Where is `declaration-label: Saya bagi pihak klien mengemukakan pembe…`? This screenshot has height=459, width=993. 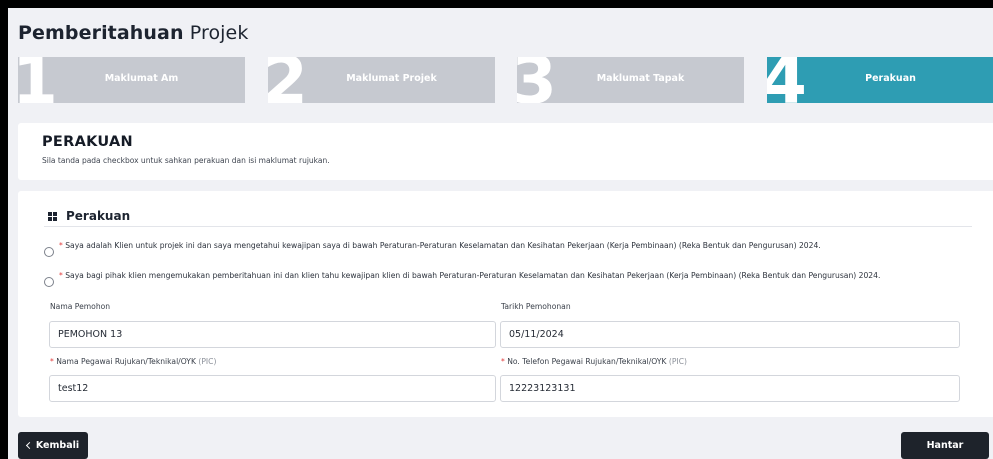 declaration-label: Saya bagi pihak klien mengemukakan pembe… is located at coordinates (473, 275).